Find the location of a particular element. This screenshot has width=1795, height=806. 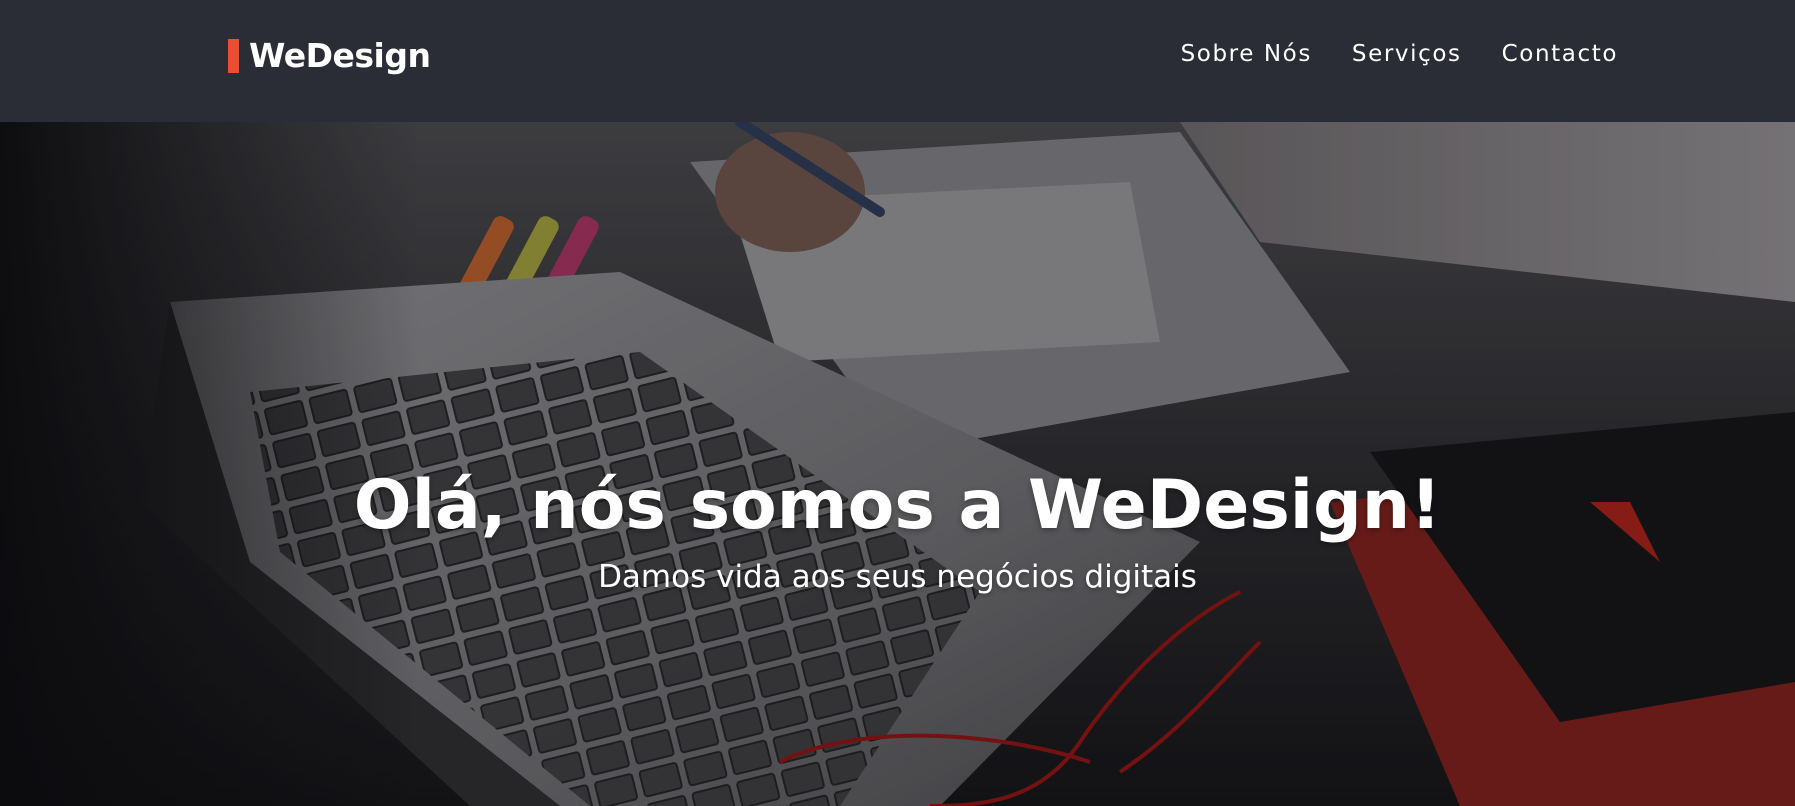

main-nav: Sobre Nós Serviços Contacto is located at coordinates (1399, 54).